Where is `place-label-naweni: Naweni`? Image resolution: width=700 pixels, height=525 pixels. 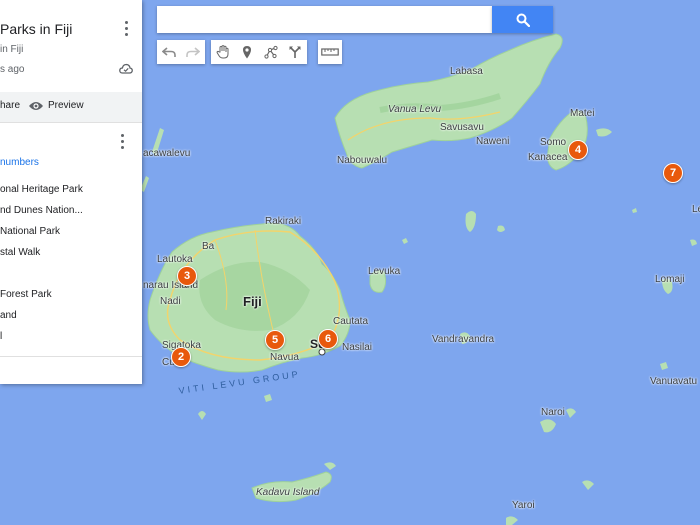
place-label-naweni: Naweni is located at coordinates (493, 141).